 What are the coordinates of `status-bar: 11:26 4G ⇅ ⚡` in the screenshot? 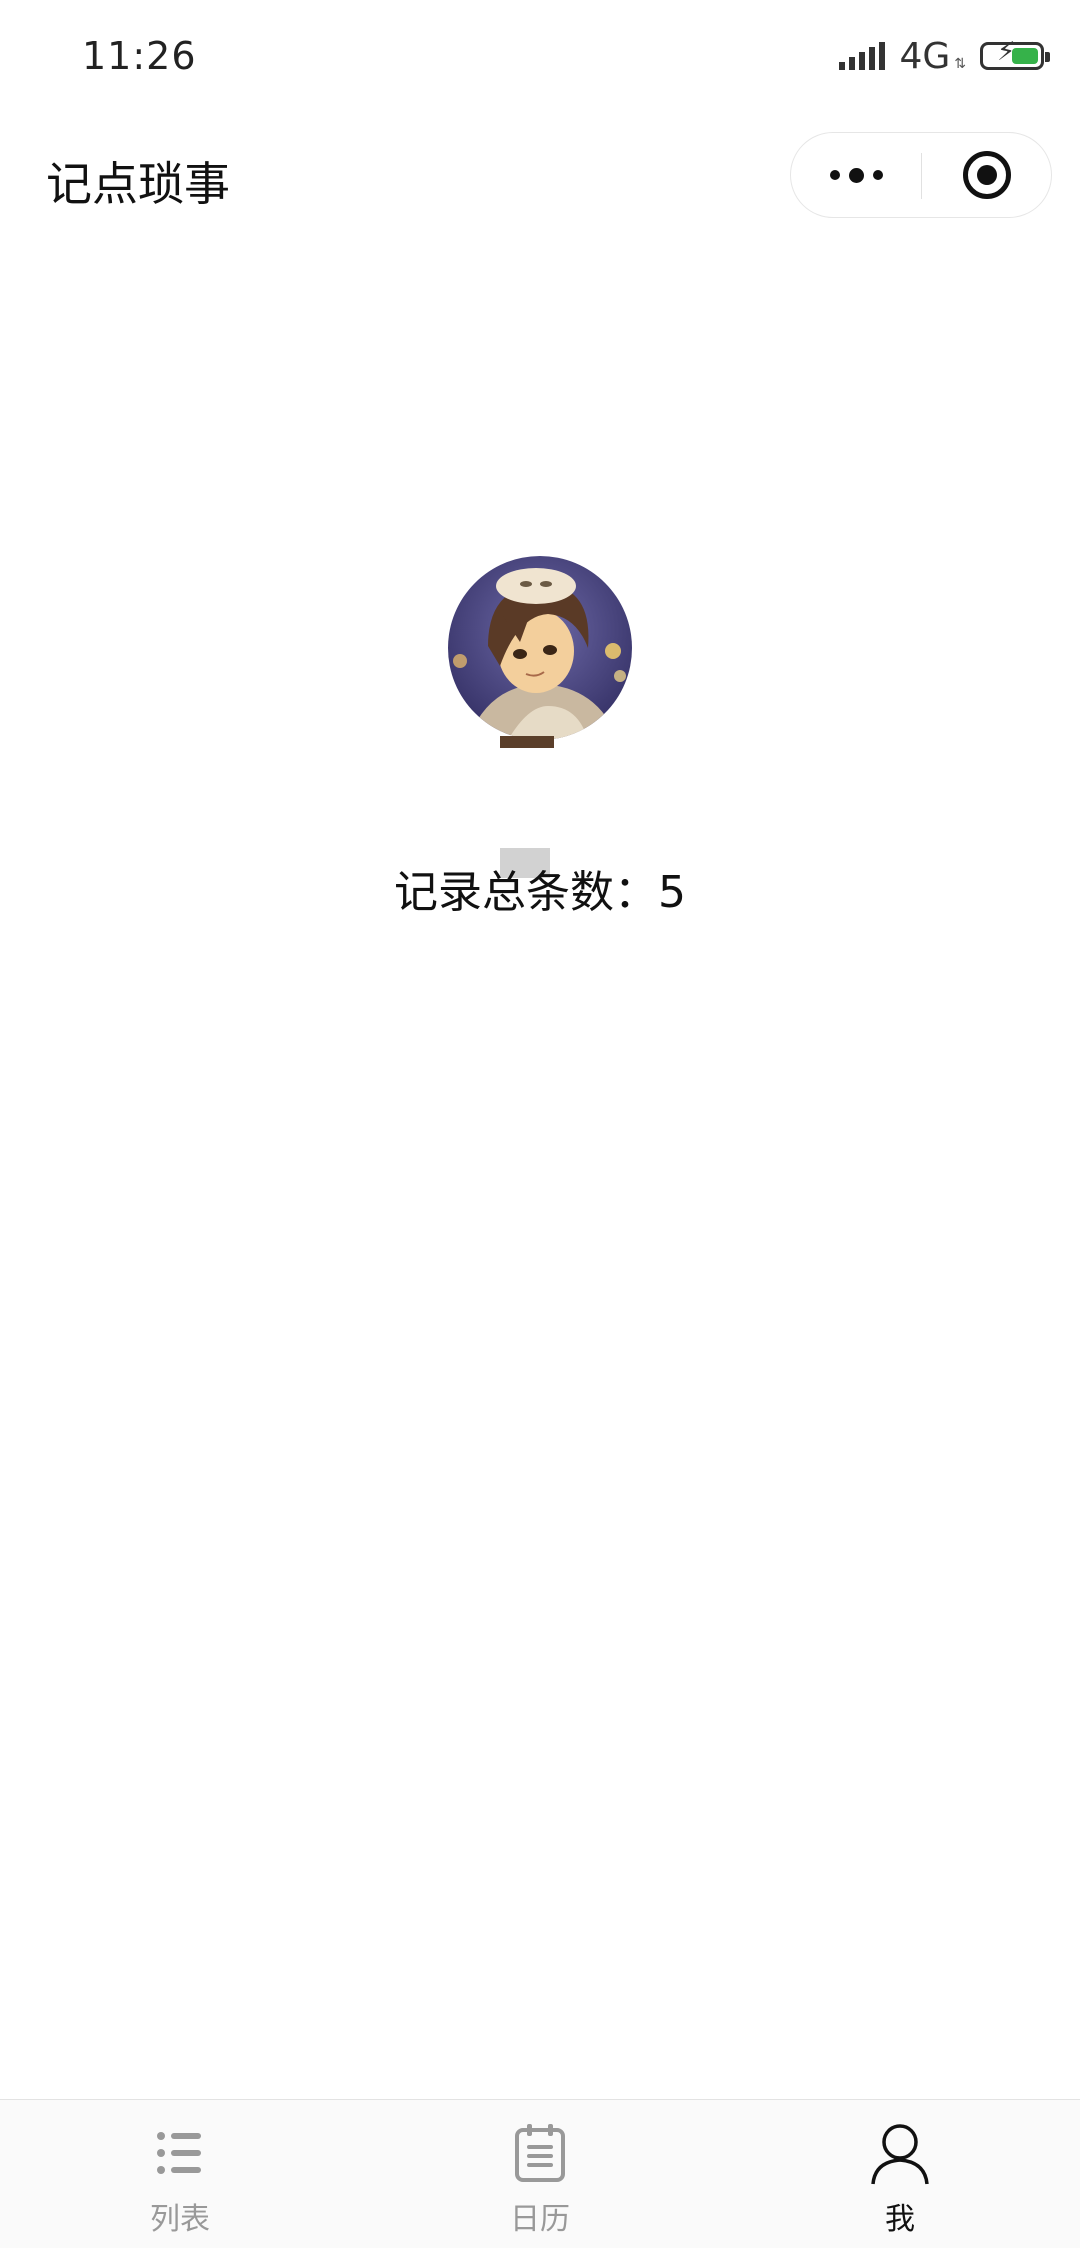 It's located at (540, 56).